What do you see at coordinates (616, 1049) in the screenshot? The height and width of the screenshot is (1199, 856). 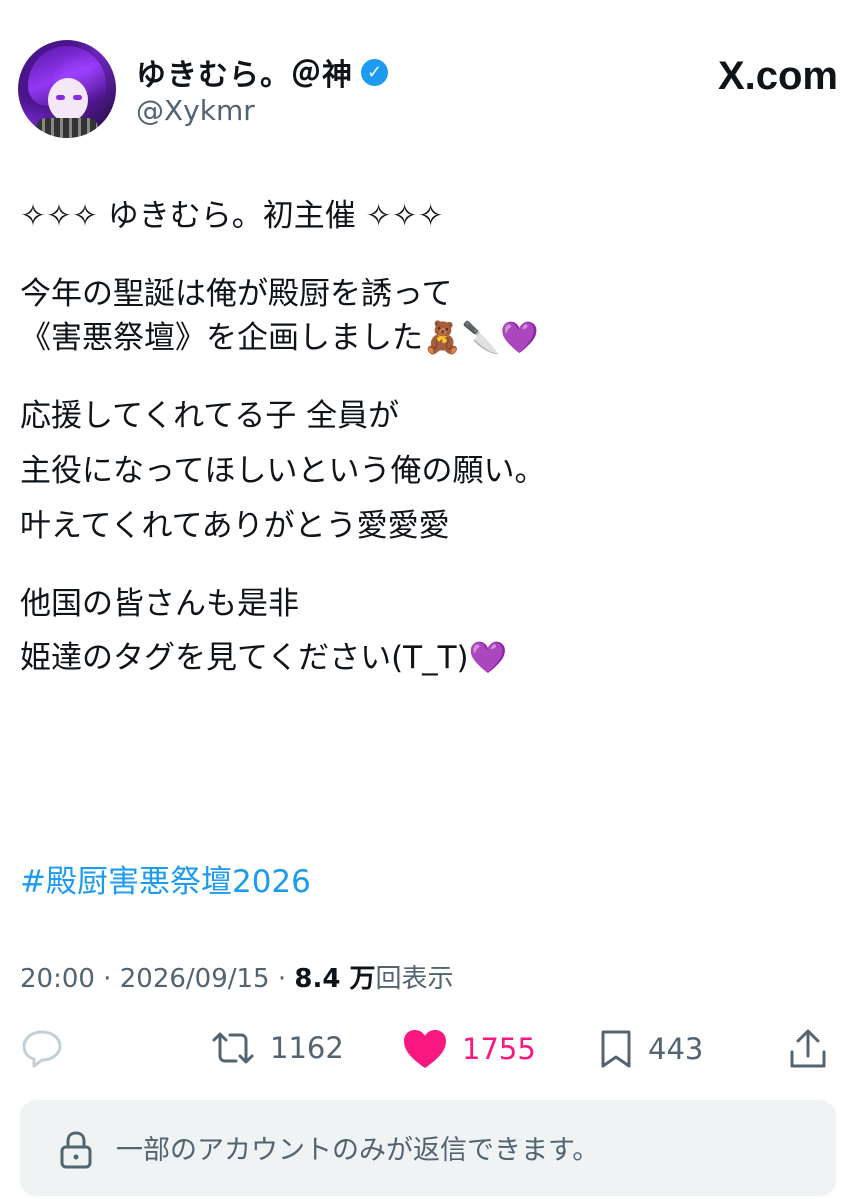 I see `bookmark-icon` at bounding box center [616, 1049].